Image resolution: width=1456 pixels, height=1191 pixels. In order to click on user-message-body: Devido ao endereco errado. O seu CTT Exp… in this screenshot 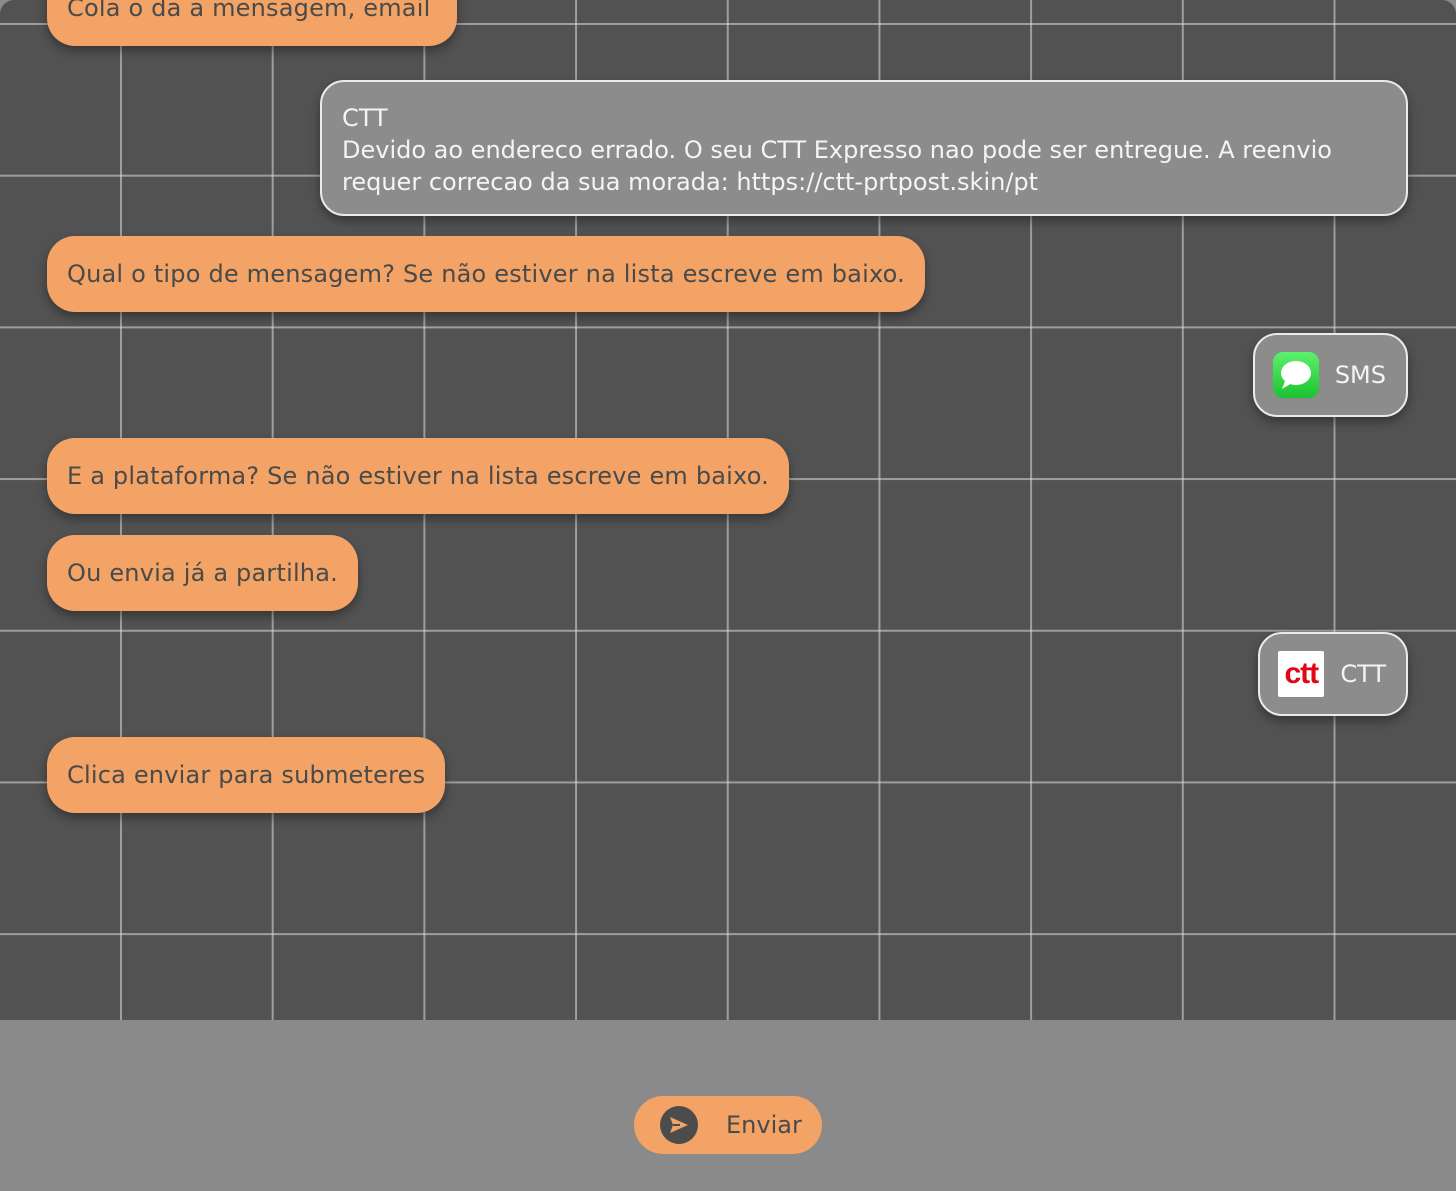, I will do `click(837, 166)`.